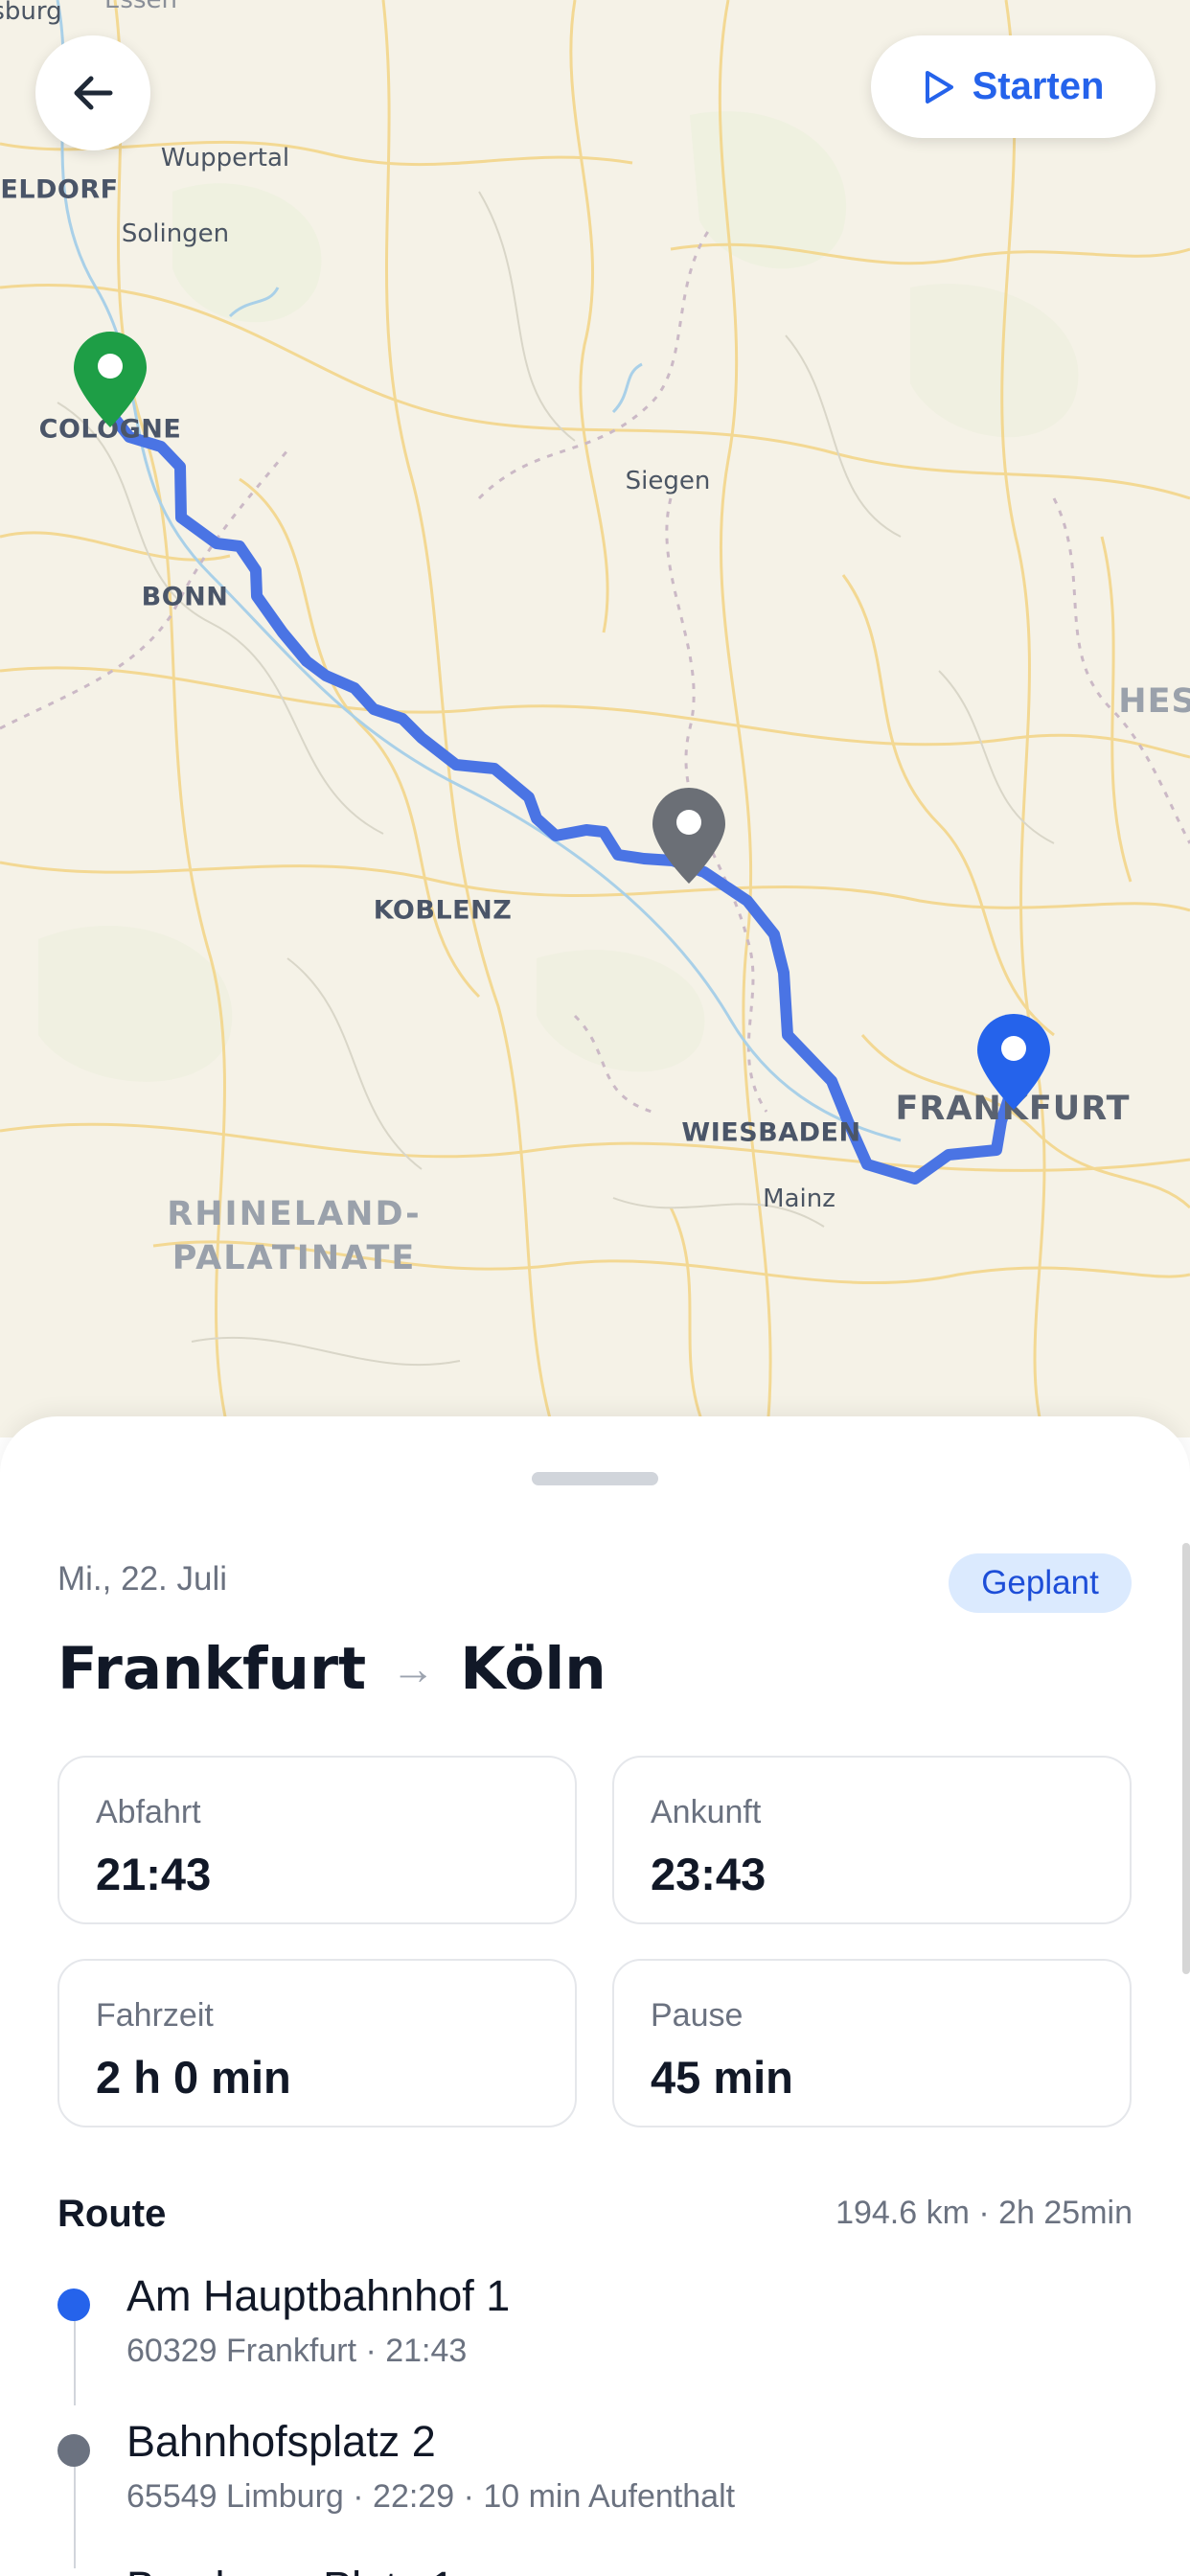 Image resolution: width=1190 pixels, height=2576 pixels. What do you see at coordinates (155, 2015) in the screenshot?
I see `duration-label: Fahrzeit` at bounding box center [155, 2015].